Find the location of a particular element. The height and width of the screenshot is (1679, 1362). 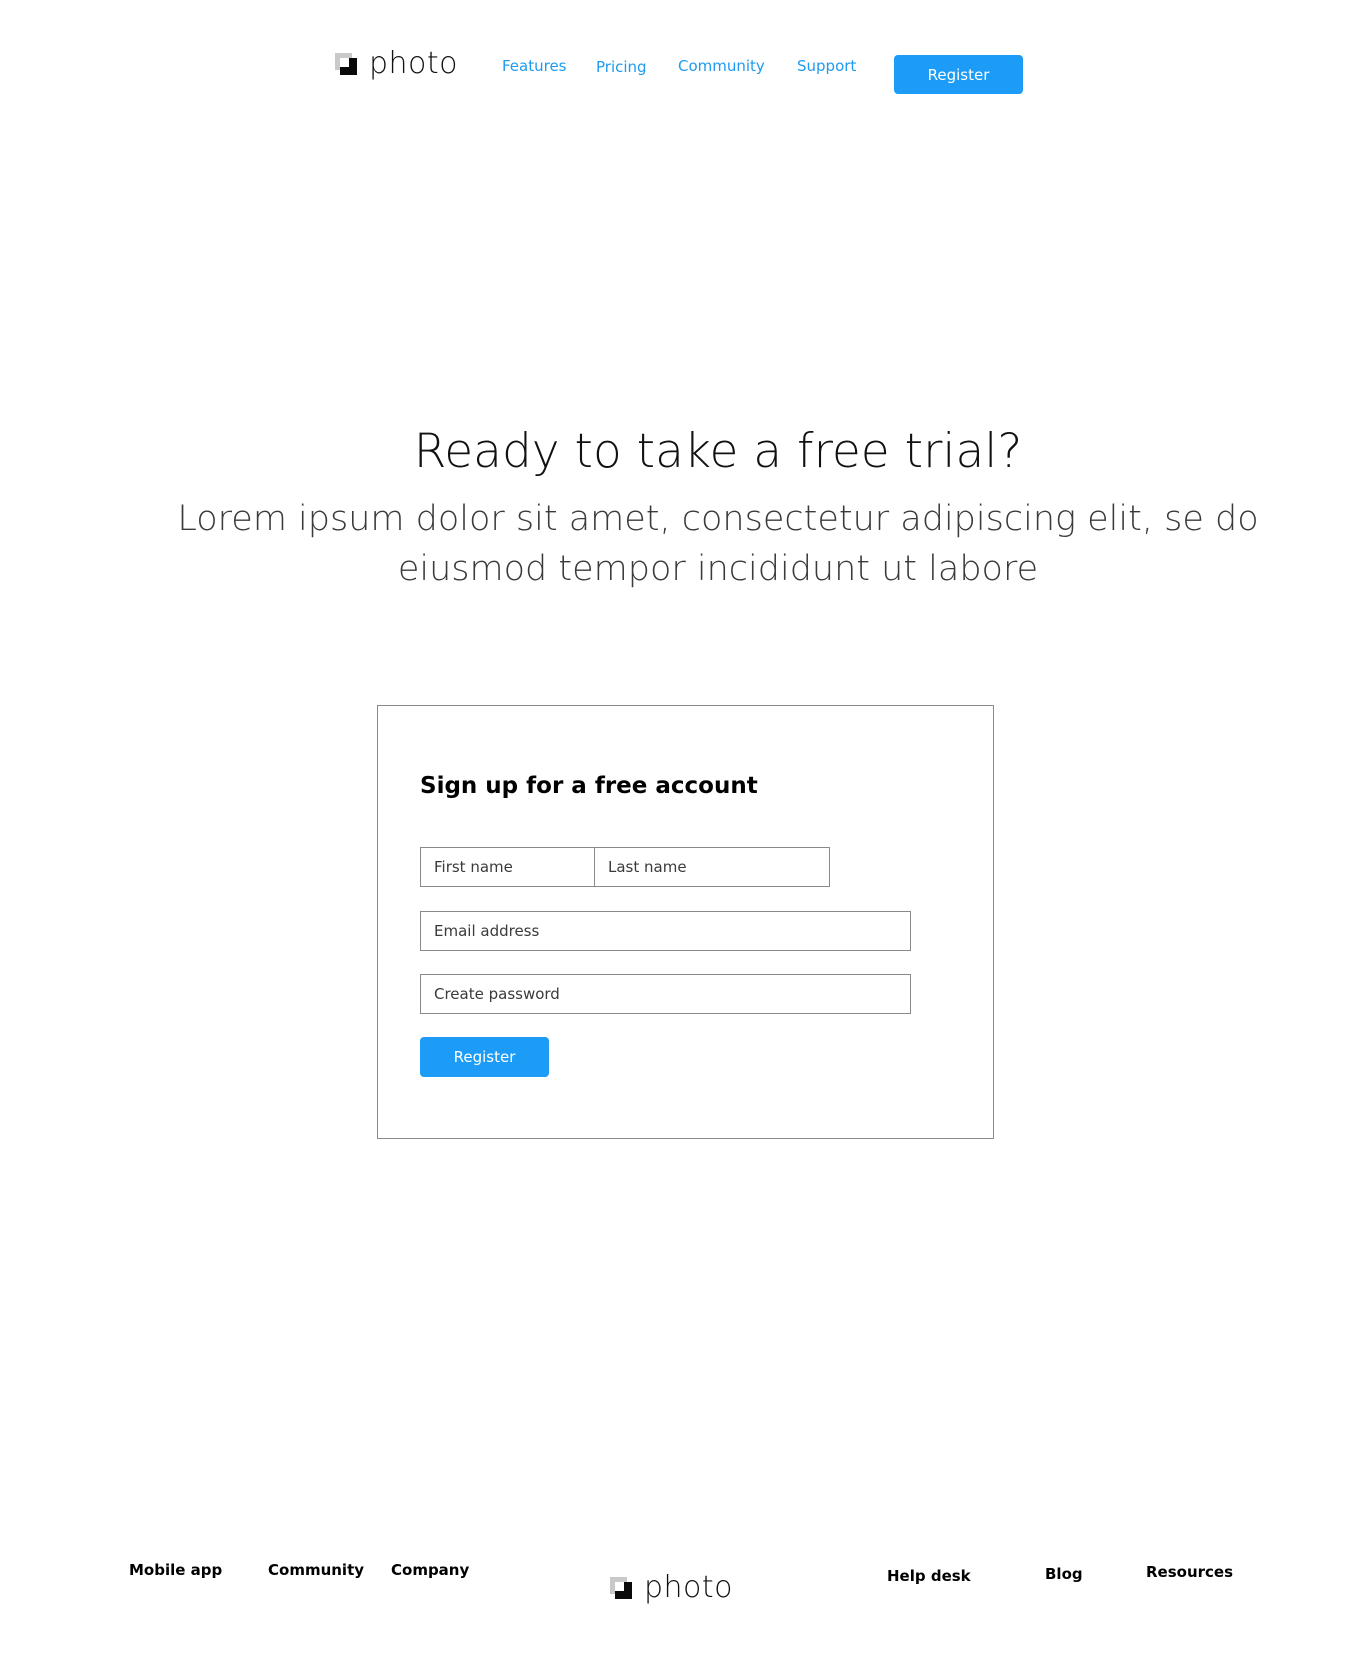

nav-link-features: Features is located at coordinates (534, 66).